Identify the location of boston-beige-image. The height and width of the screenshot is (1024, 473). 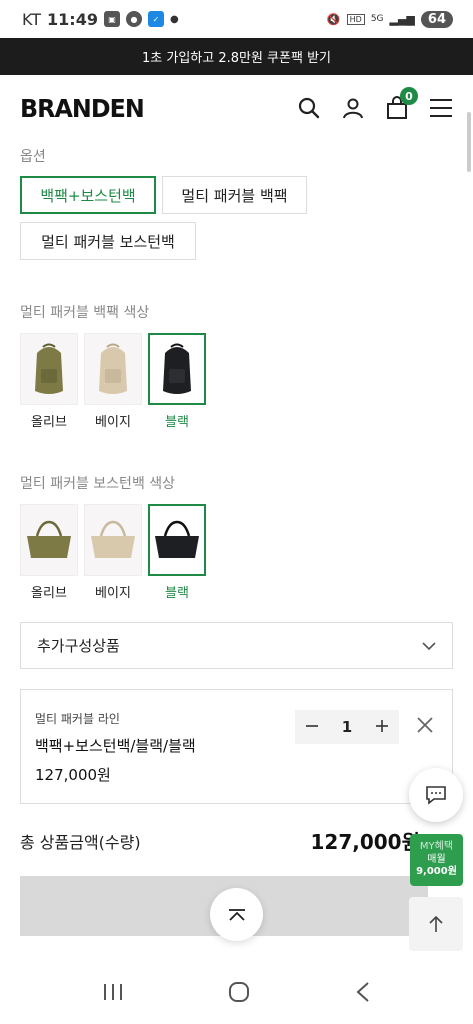
(113, 540).